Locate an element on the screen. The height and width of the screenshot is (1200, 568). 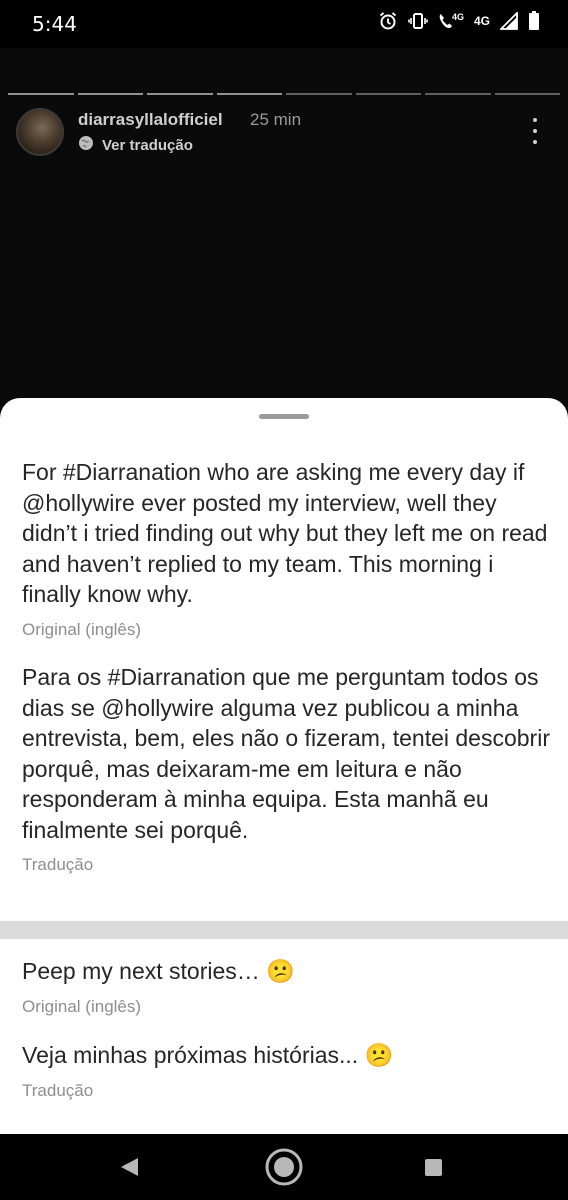
home-icon is located at coordinates (284, 1169).